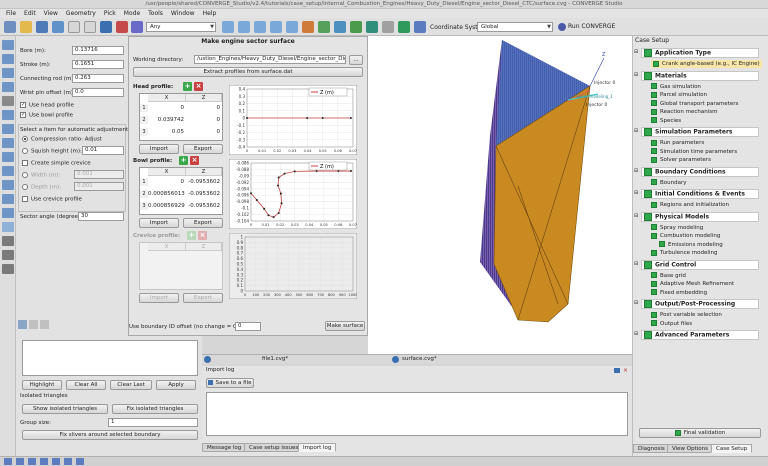  Describe the element at coordinates (47, 105) in the screenshot. I see `use-head-profile-checkbox: ✓ Use head profile` at that location.